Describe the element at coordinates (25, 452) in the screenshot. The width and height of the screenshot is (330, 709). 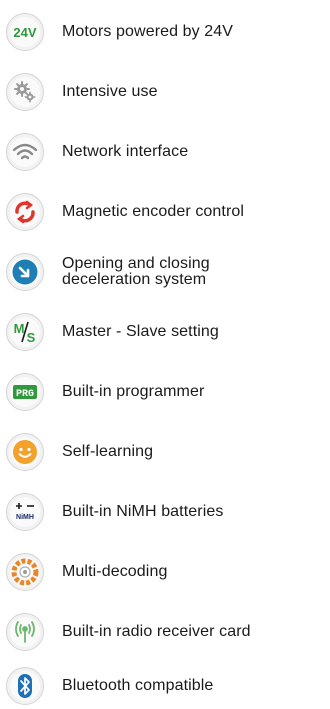
I see `smiley-icon` at that location.